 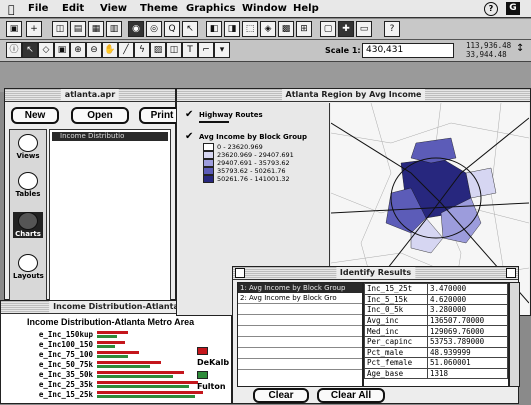 What do you see at coordinates (136, 29) in the screenshot?
I see `find-icon: ◉` at bounding box center [136, 29].